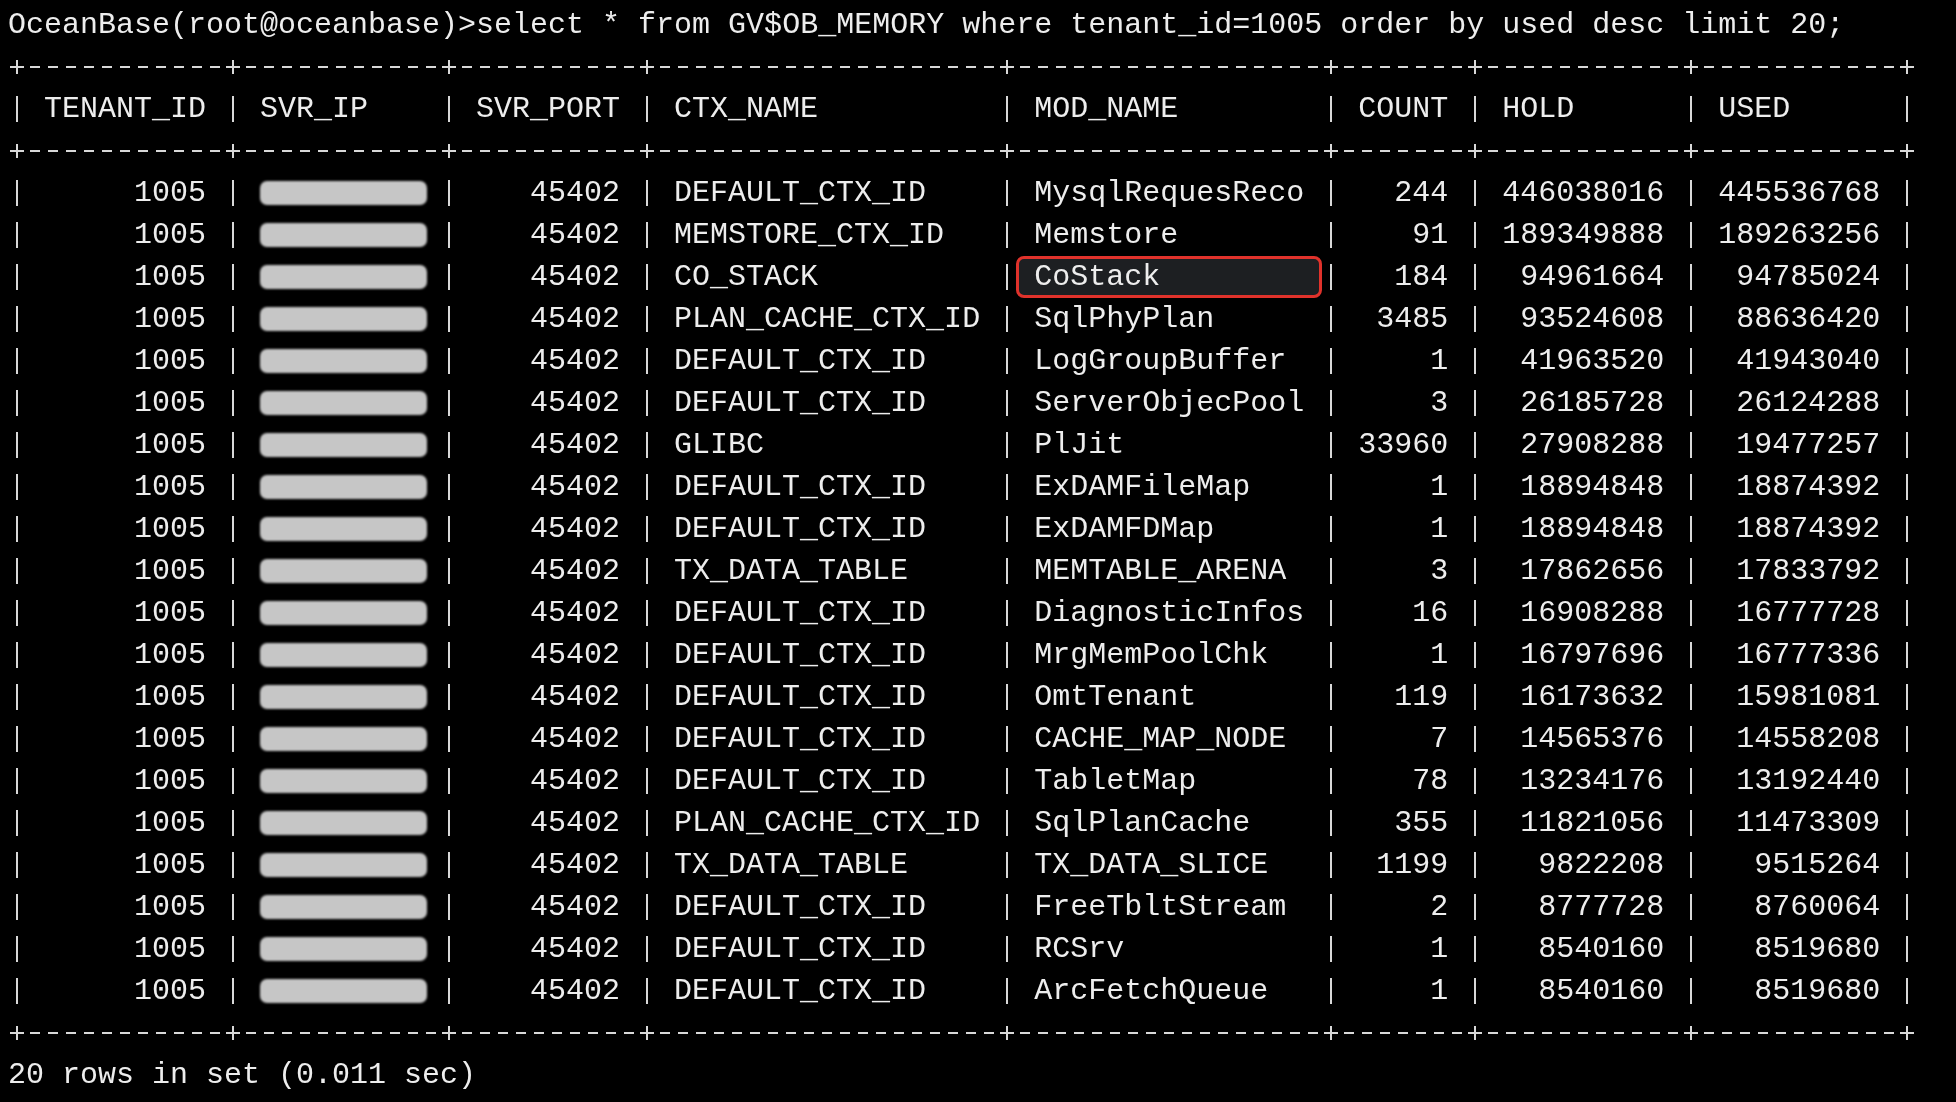 The width and height of the screenshot is (1956, 1102). I want to click on table-cell-text: 94961664, so click(1592, 277).